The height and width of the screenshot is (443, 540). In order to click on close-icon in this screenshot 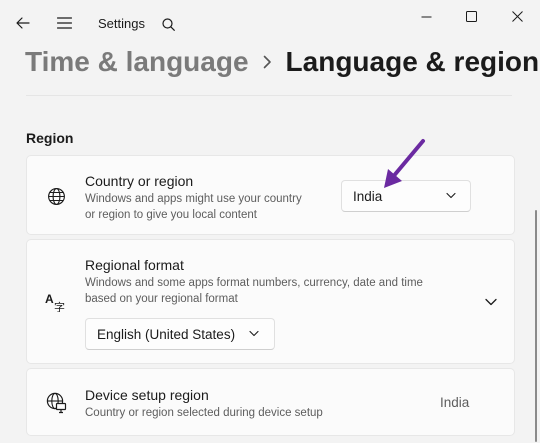, I will do `click(517, 16)`.